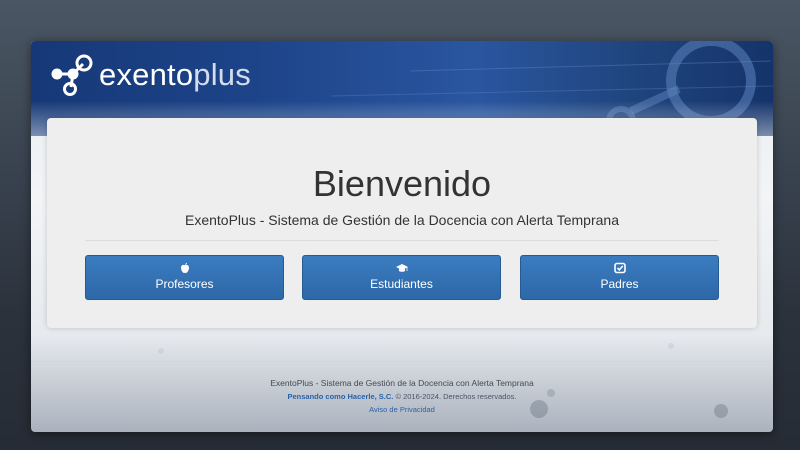 The width and height of the screenshot is (800, 450). Describe the element at coordinates (456, 396) in the screenshot. I see `copyright-text: © 2016-2024. Derechos reservados.` at that location.